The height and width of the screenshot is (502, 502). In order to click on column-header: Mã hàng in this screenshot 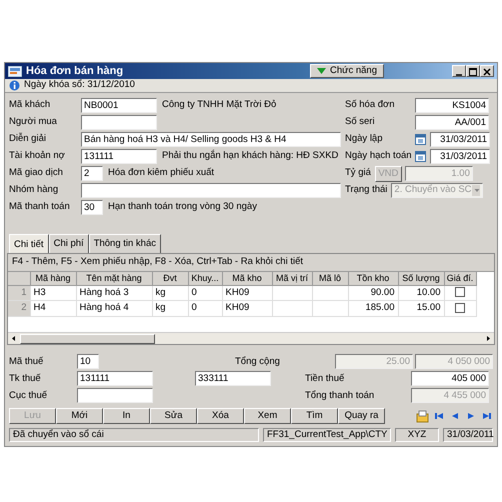, I will do `click(53, 279)`.